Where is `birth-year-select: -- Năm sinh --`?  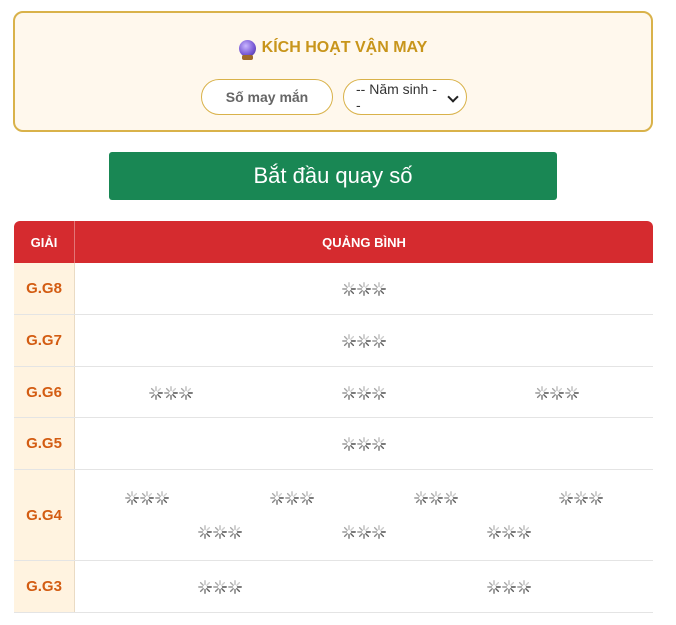
birth-year-select: -- Năm sinh -- is located at coordinates (405, 97).